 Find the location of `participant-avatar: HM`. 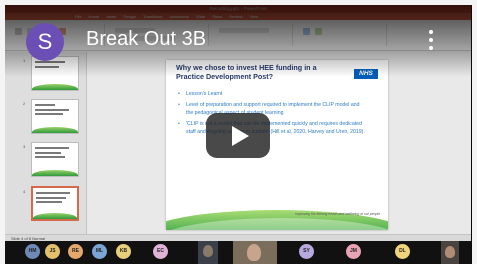

participant-avatar: HM is located at coordinates (32, 251).